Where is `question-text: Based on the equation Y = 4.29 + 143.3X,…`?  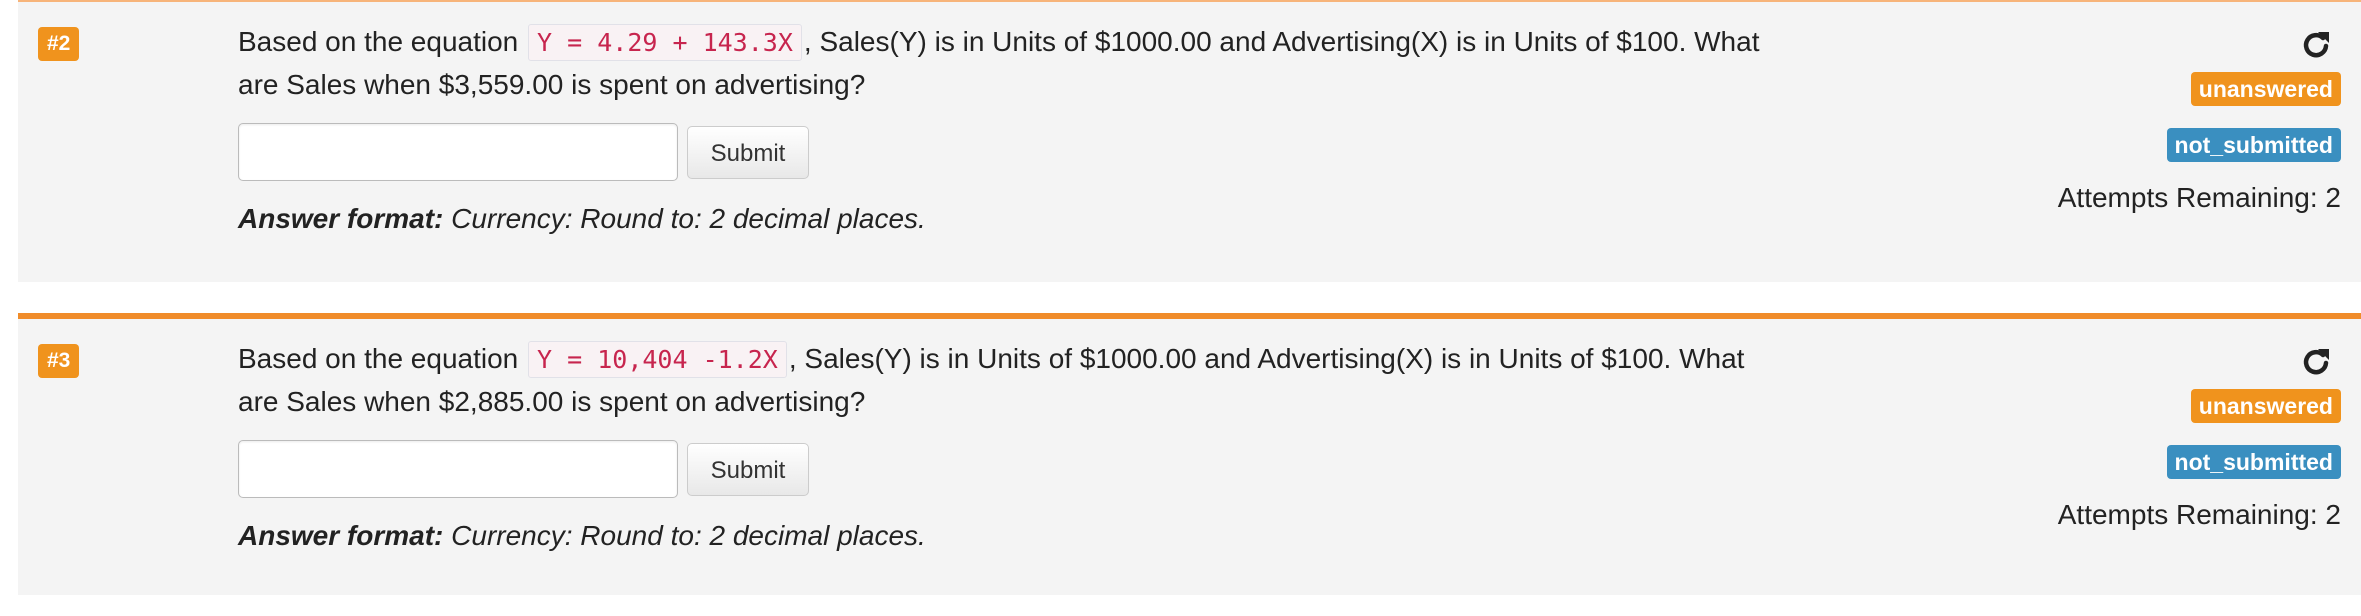
question-text: Based on the equation Y = 4.29 + 143.3X,… is located at coordinates (1008, 63).